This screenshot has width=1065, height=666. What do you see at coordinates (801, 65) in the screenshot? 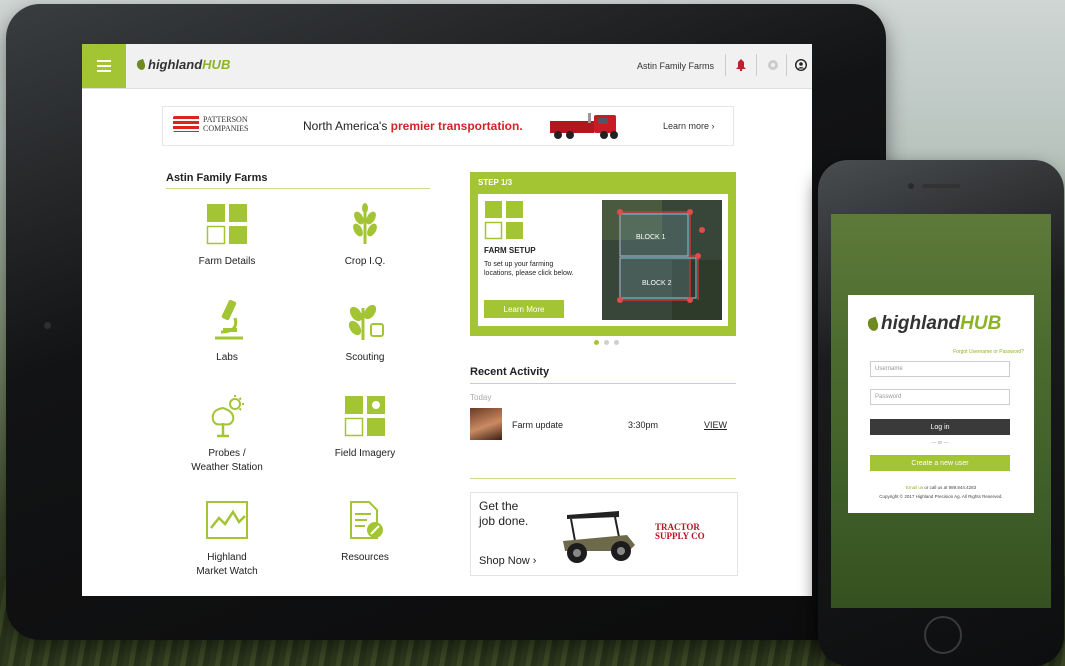
I see `user-icon` at bounding box center [801, 65].